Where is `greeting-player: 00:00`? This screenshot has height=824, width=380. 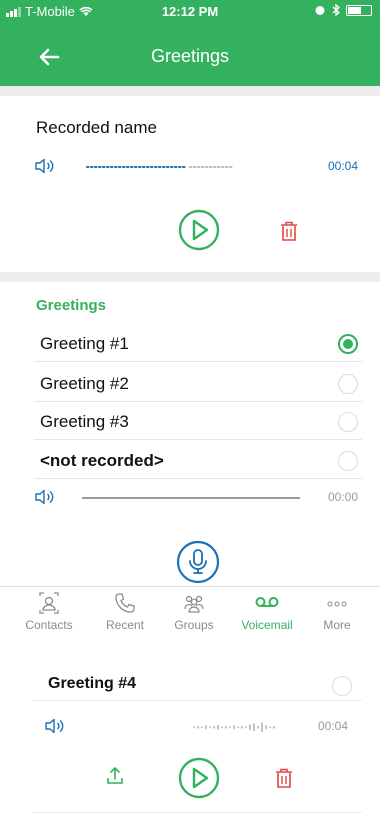
greeting-player: 00:00 is located at coordinates (196, 498).